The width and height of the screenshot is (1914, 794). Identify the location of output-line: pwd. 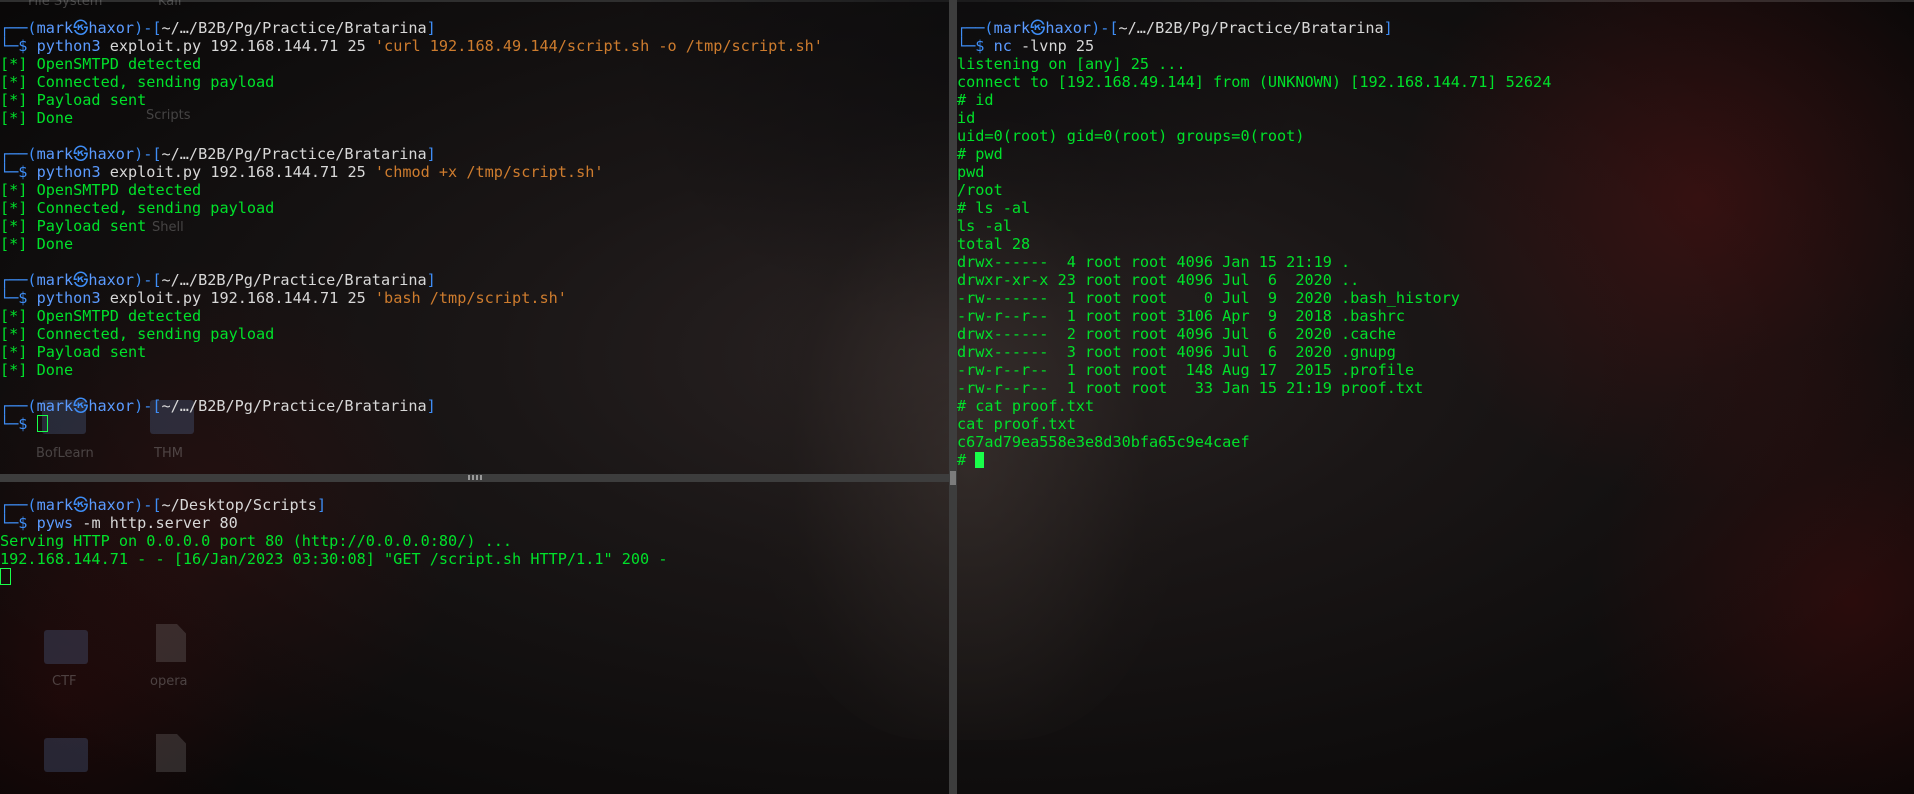
(971, 172).